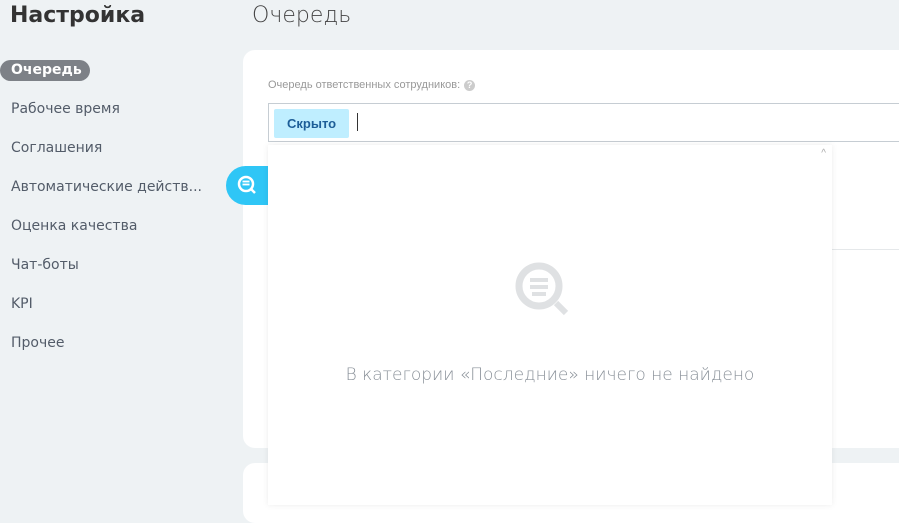 This screenshot has height=523, width=899. What do you see at coordinates (78, 15) in the screenshot?
I see `sidebar-title: Настройка` at bounding box center [78, 15].